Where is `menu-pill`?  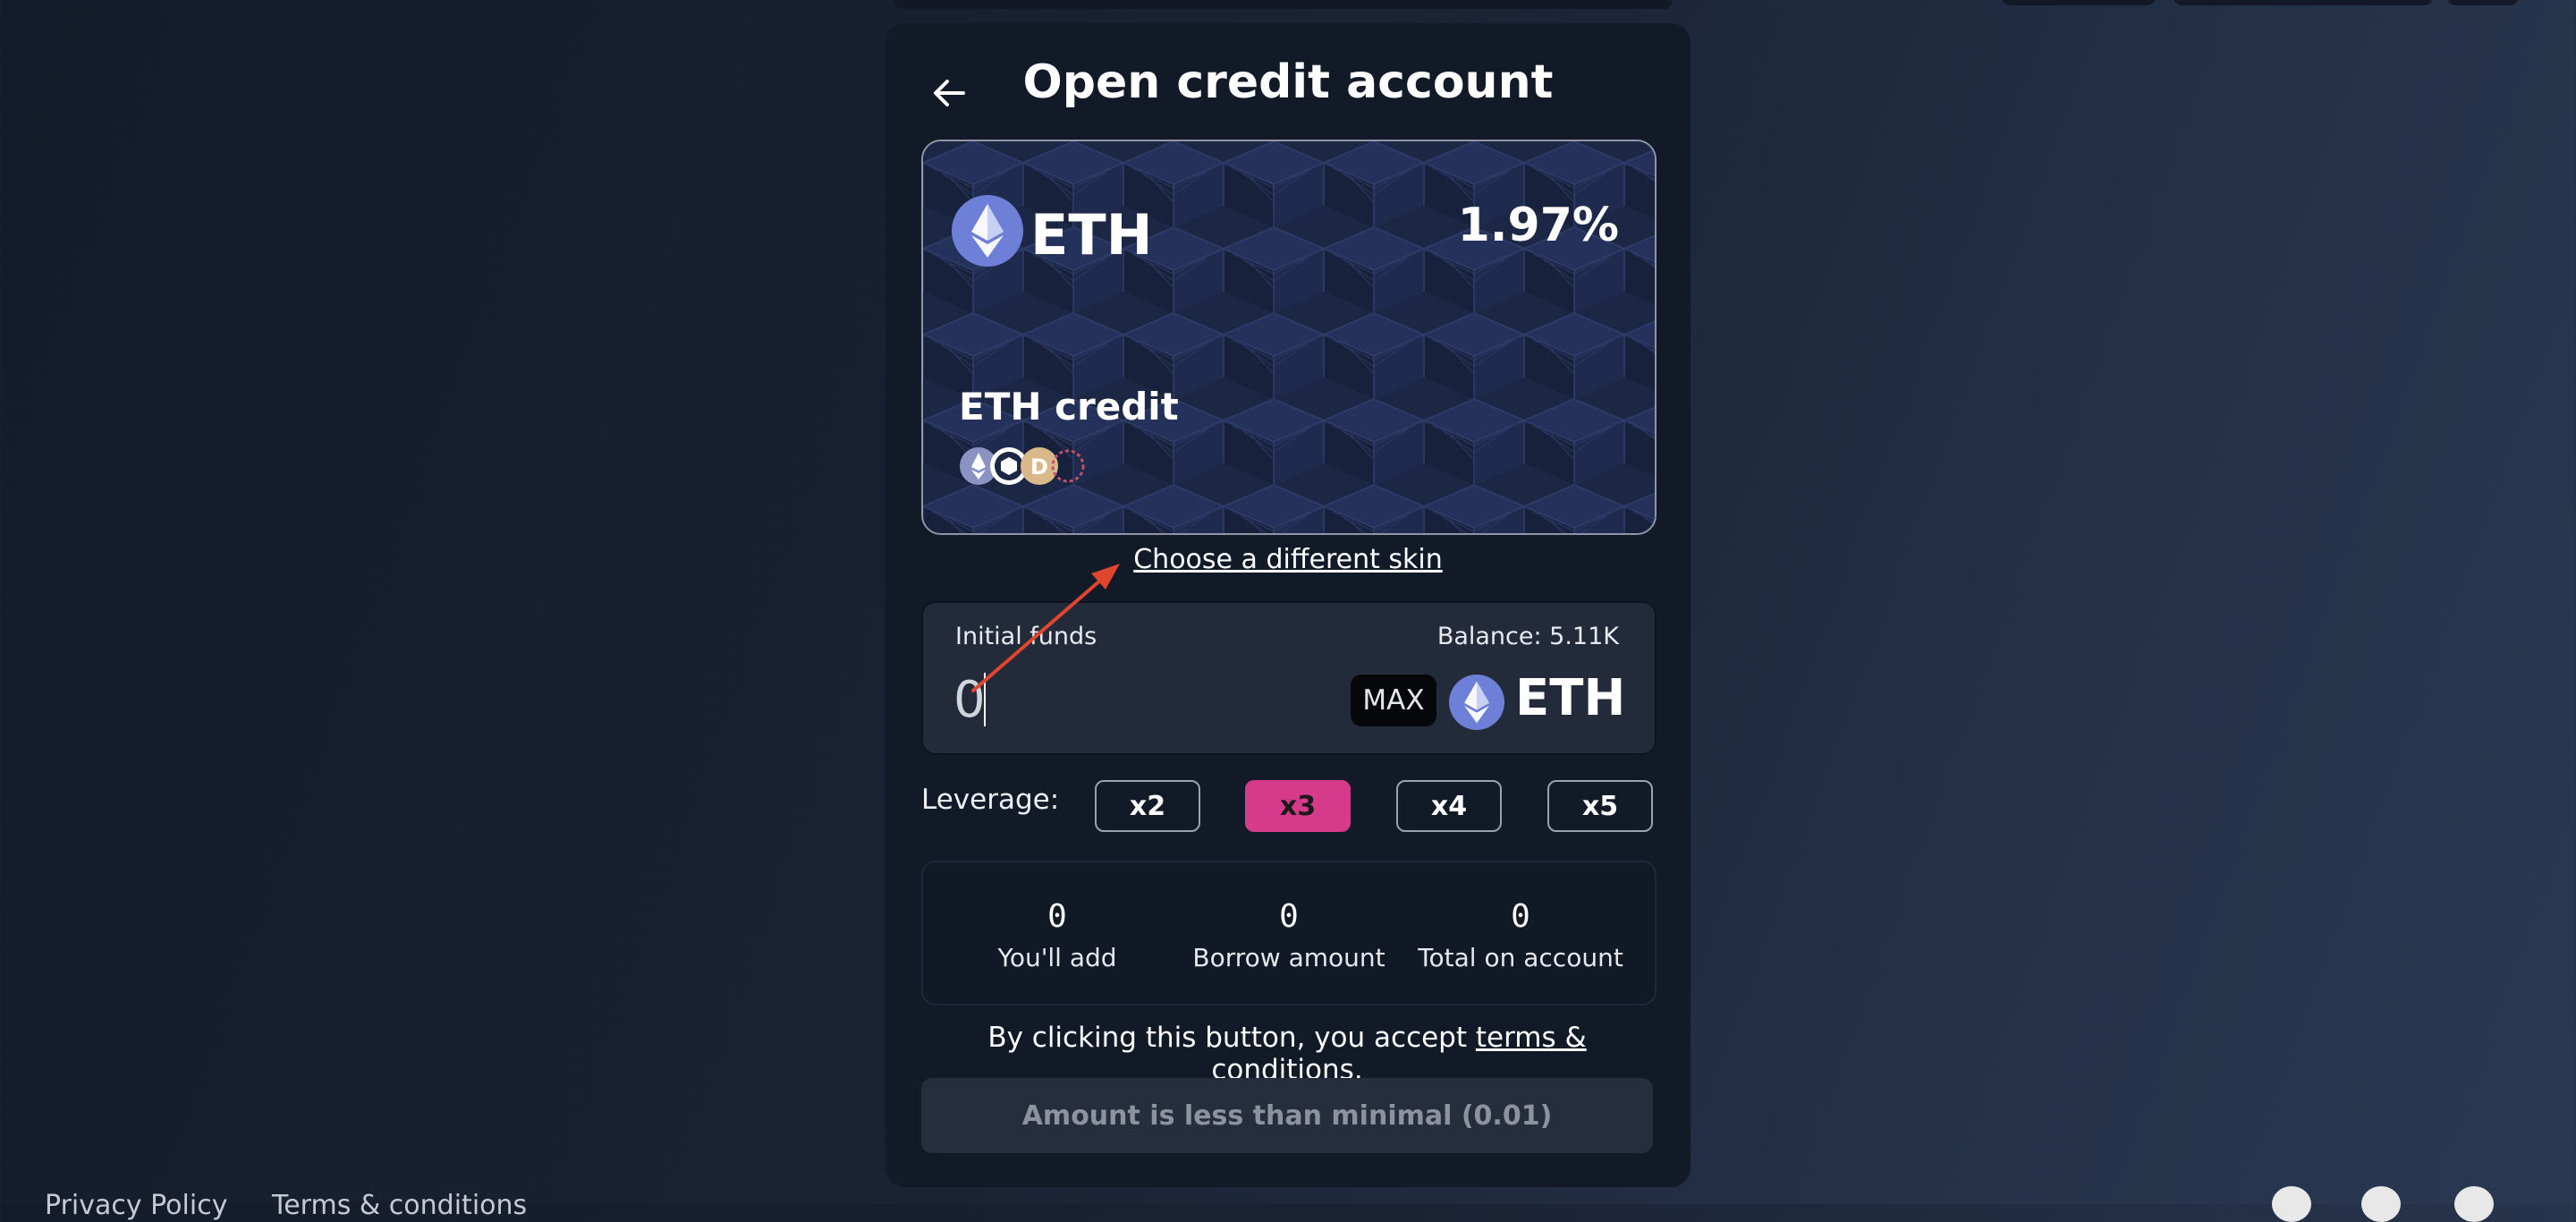
menu-pill is located at coordinates (2483, 2).